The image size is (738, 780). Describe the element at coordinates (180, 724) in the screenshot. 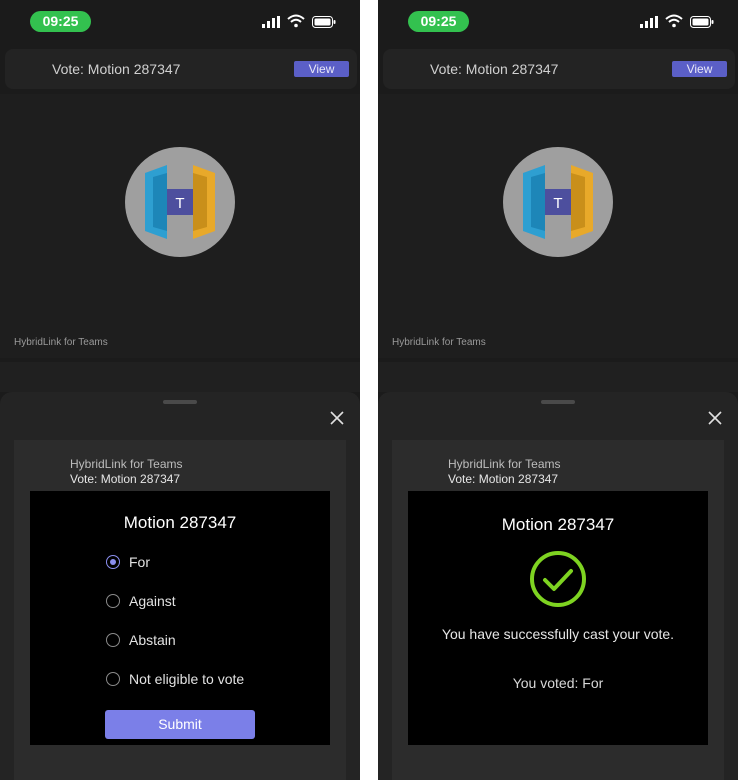

I see `submit-button: Submit` at that location.